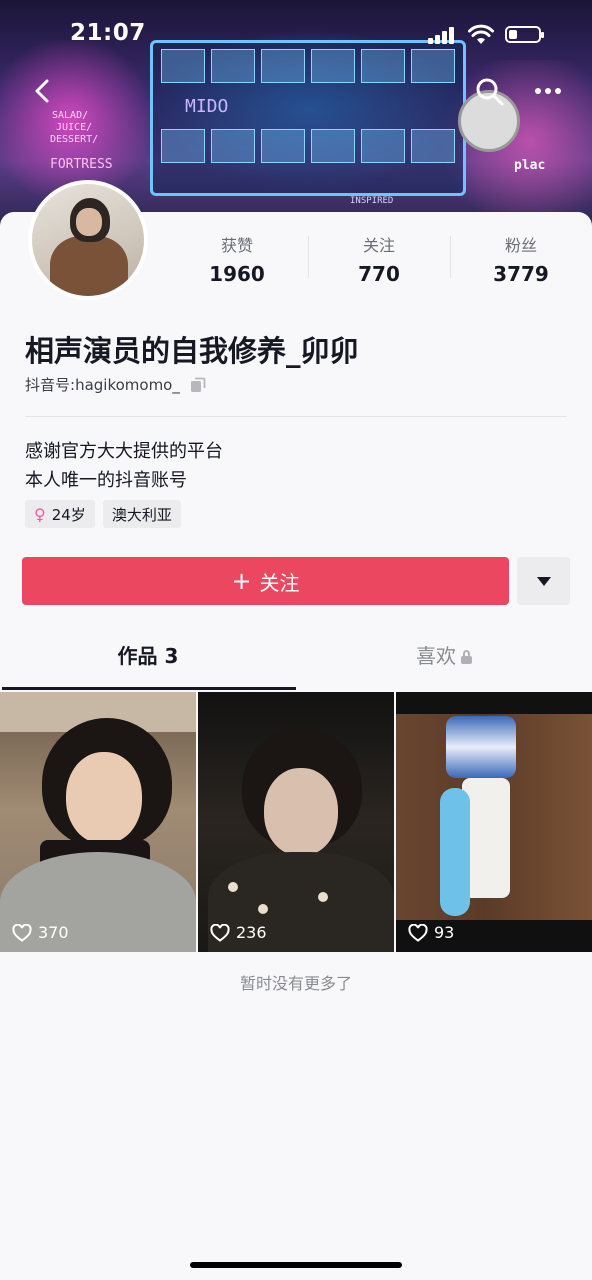 Image resolution: width=592 pixels, height=1280 pixels. I want to click on lock-icon, so click(466, 657).